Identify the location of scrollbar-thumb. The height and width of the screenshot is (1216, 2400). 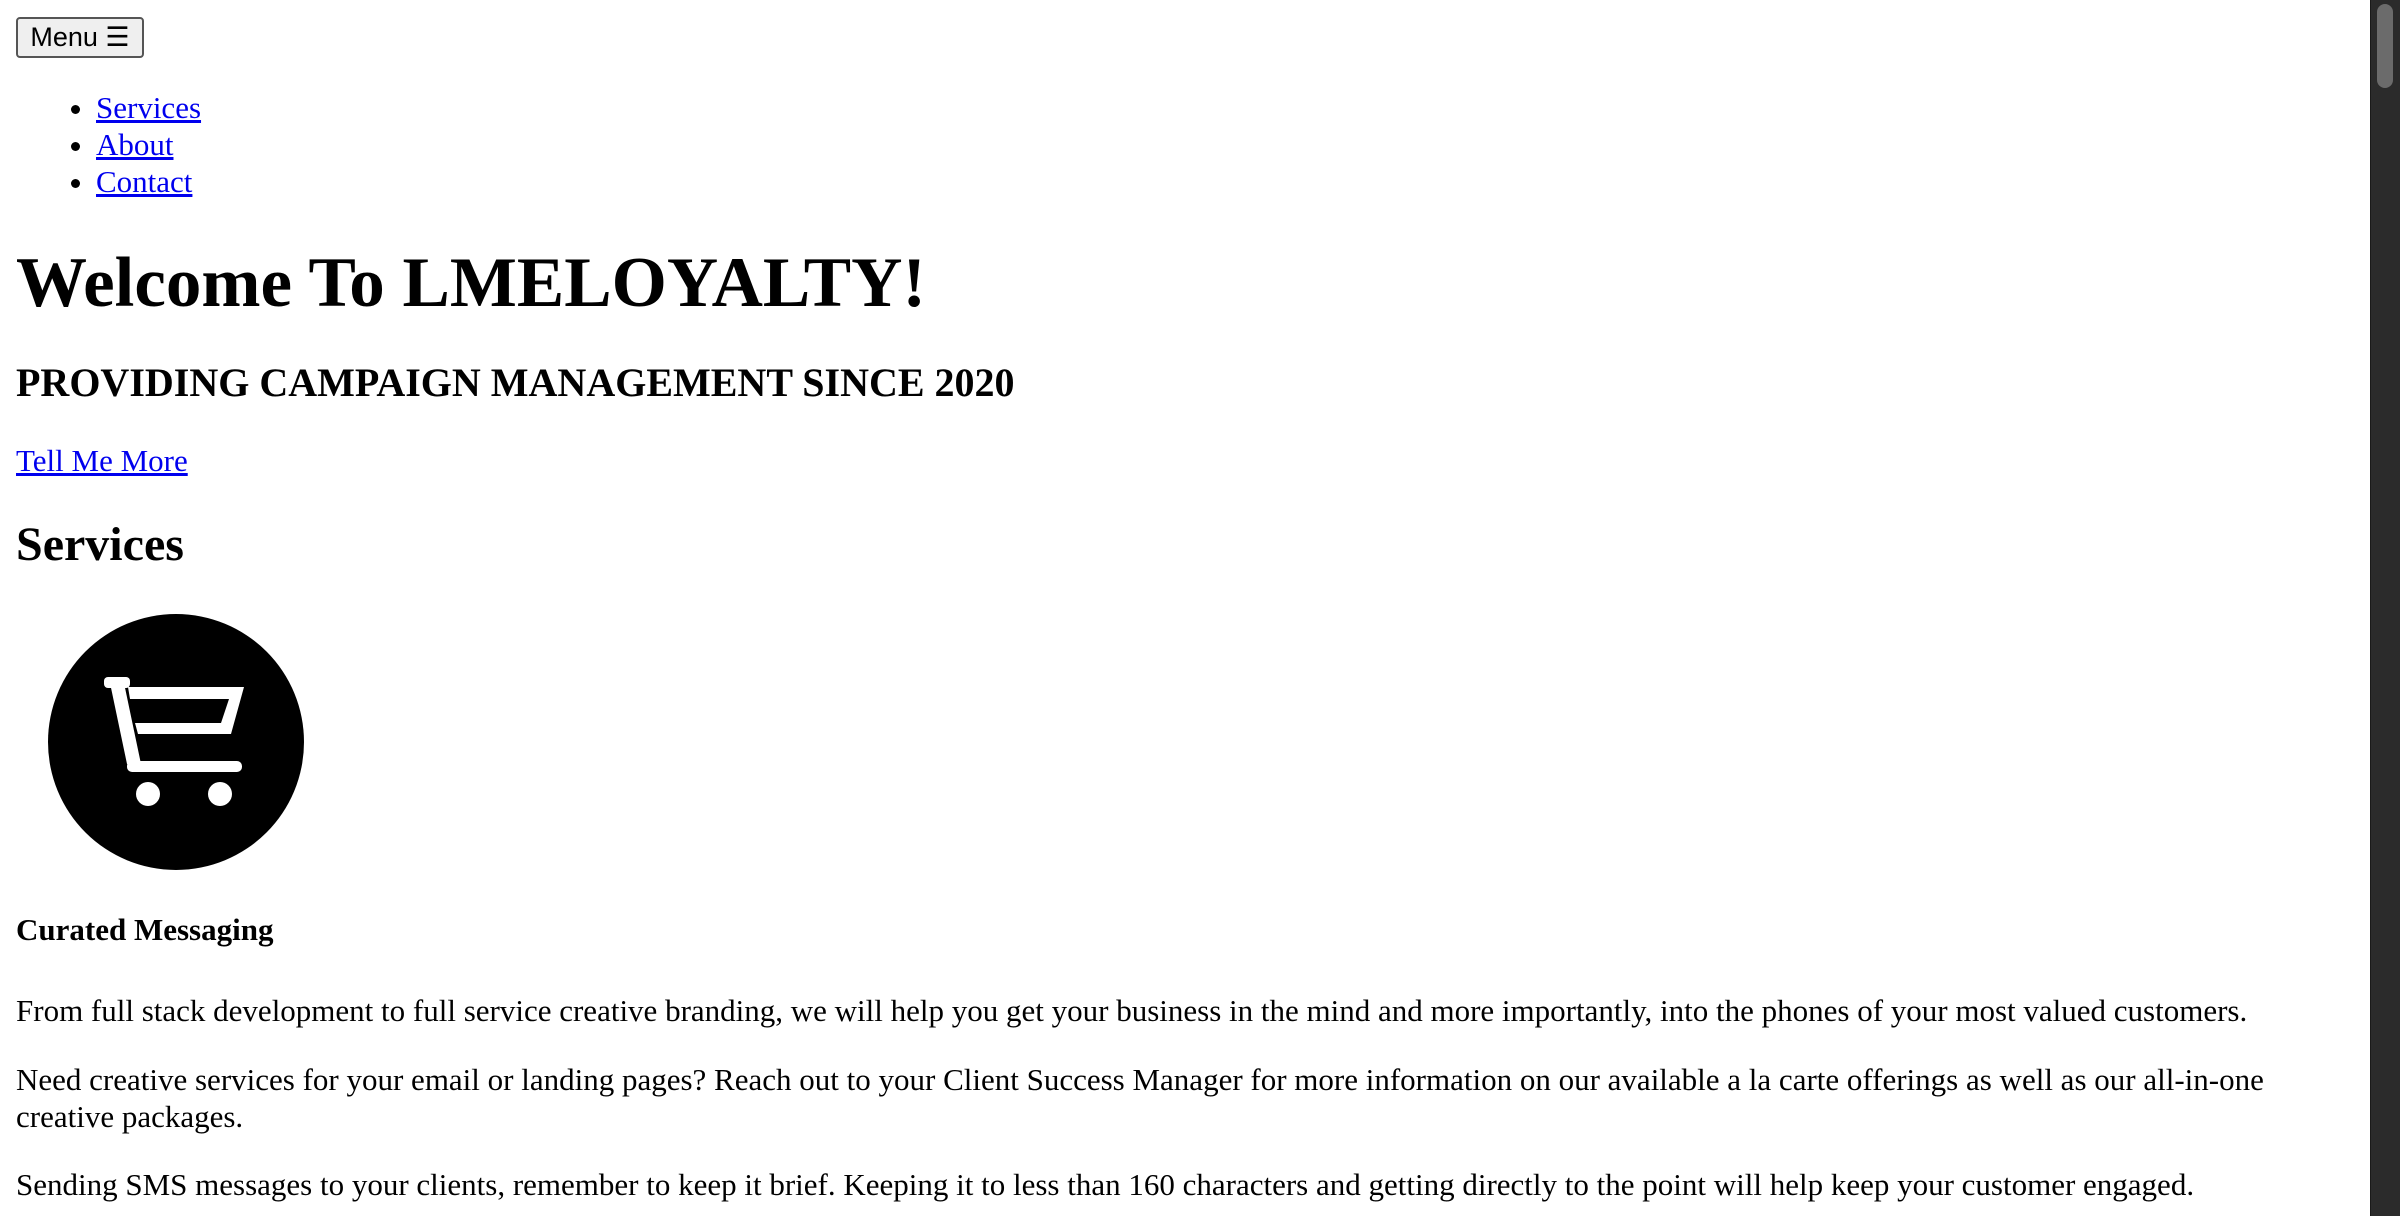
(2385, 46).